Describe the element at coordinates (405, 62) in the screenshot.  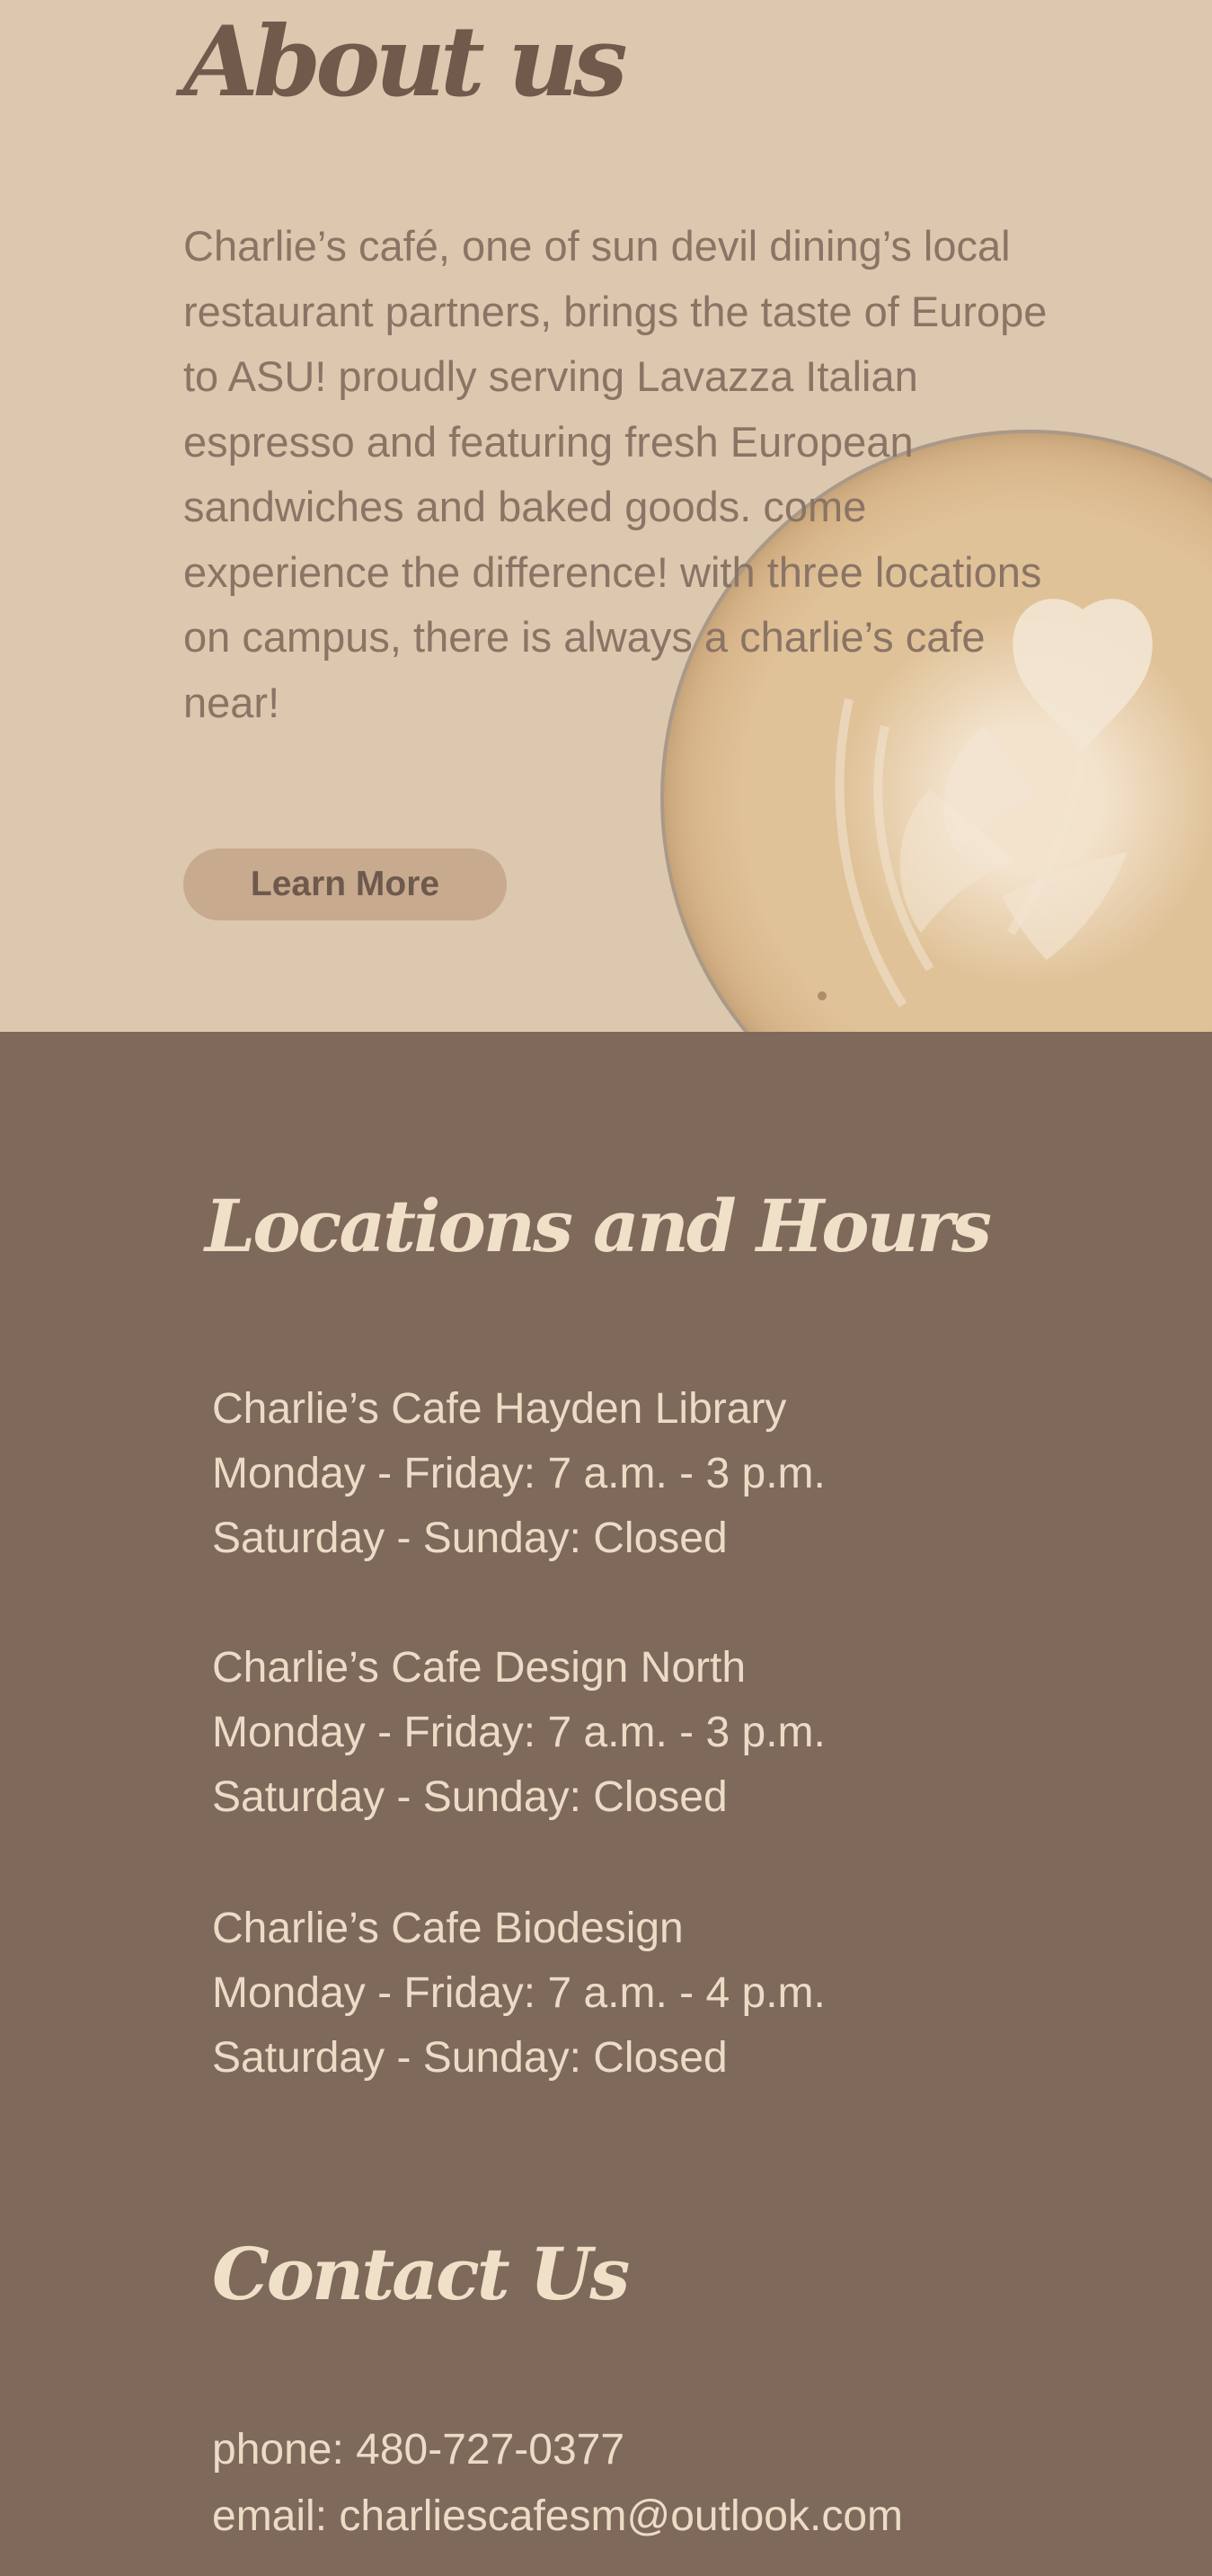
I see `about-title: About us` at that location.